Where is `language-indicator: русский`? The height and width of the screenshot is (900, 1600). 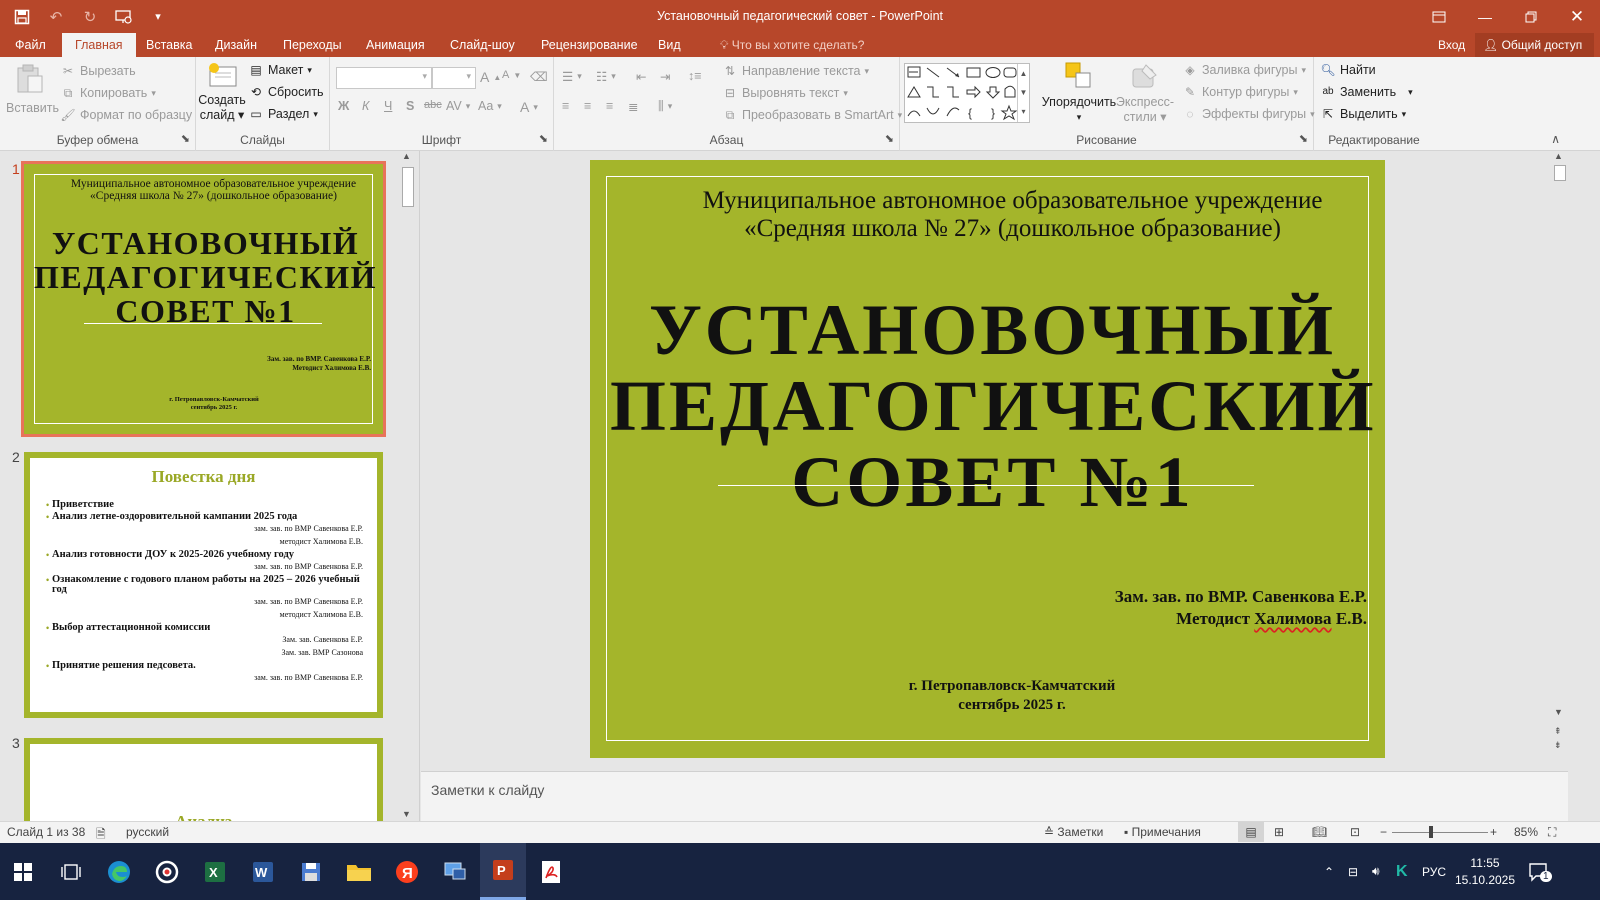
language-indicator: русский is located at coordinates (147, 832).